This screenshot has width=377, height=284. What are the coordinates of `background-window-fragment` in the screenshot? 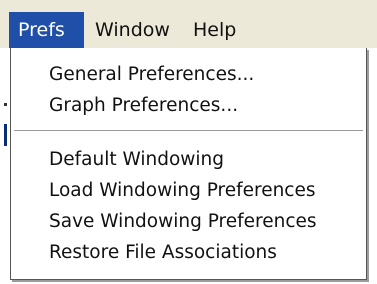 It's located at (5, 104).